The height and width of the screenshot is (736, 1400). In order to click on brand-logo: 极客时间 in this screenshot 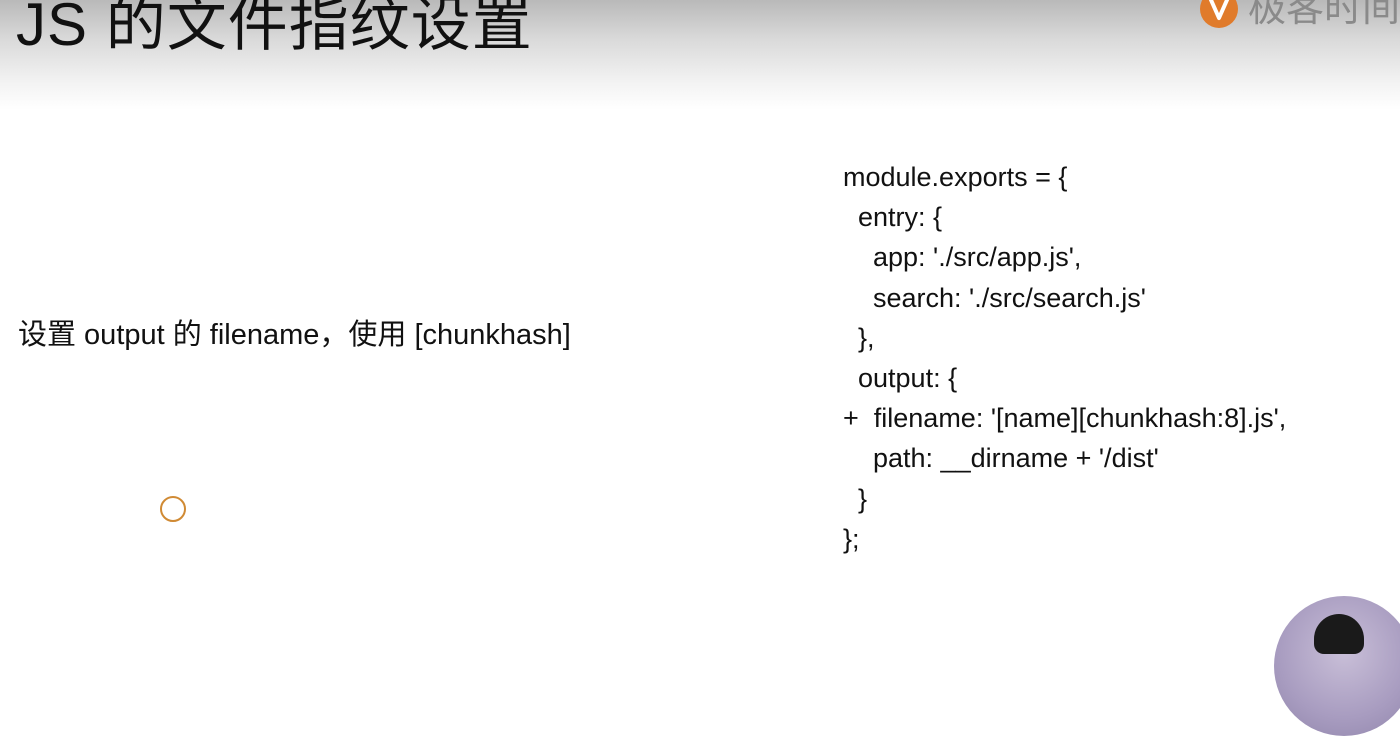, I will do `click(1299, 17)`.